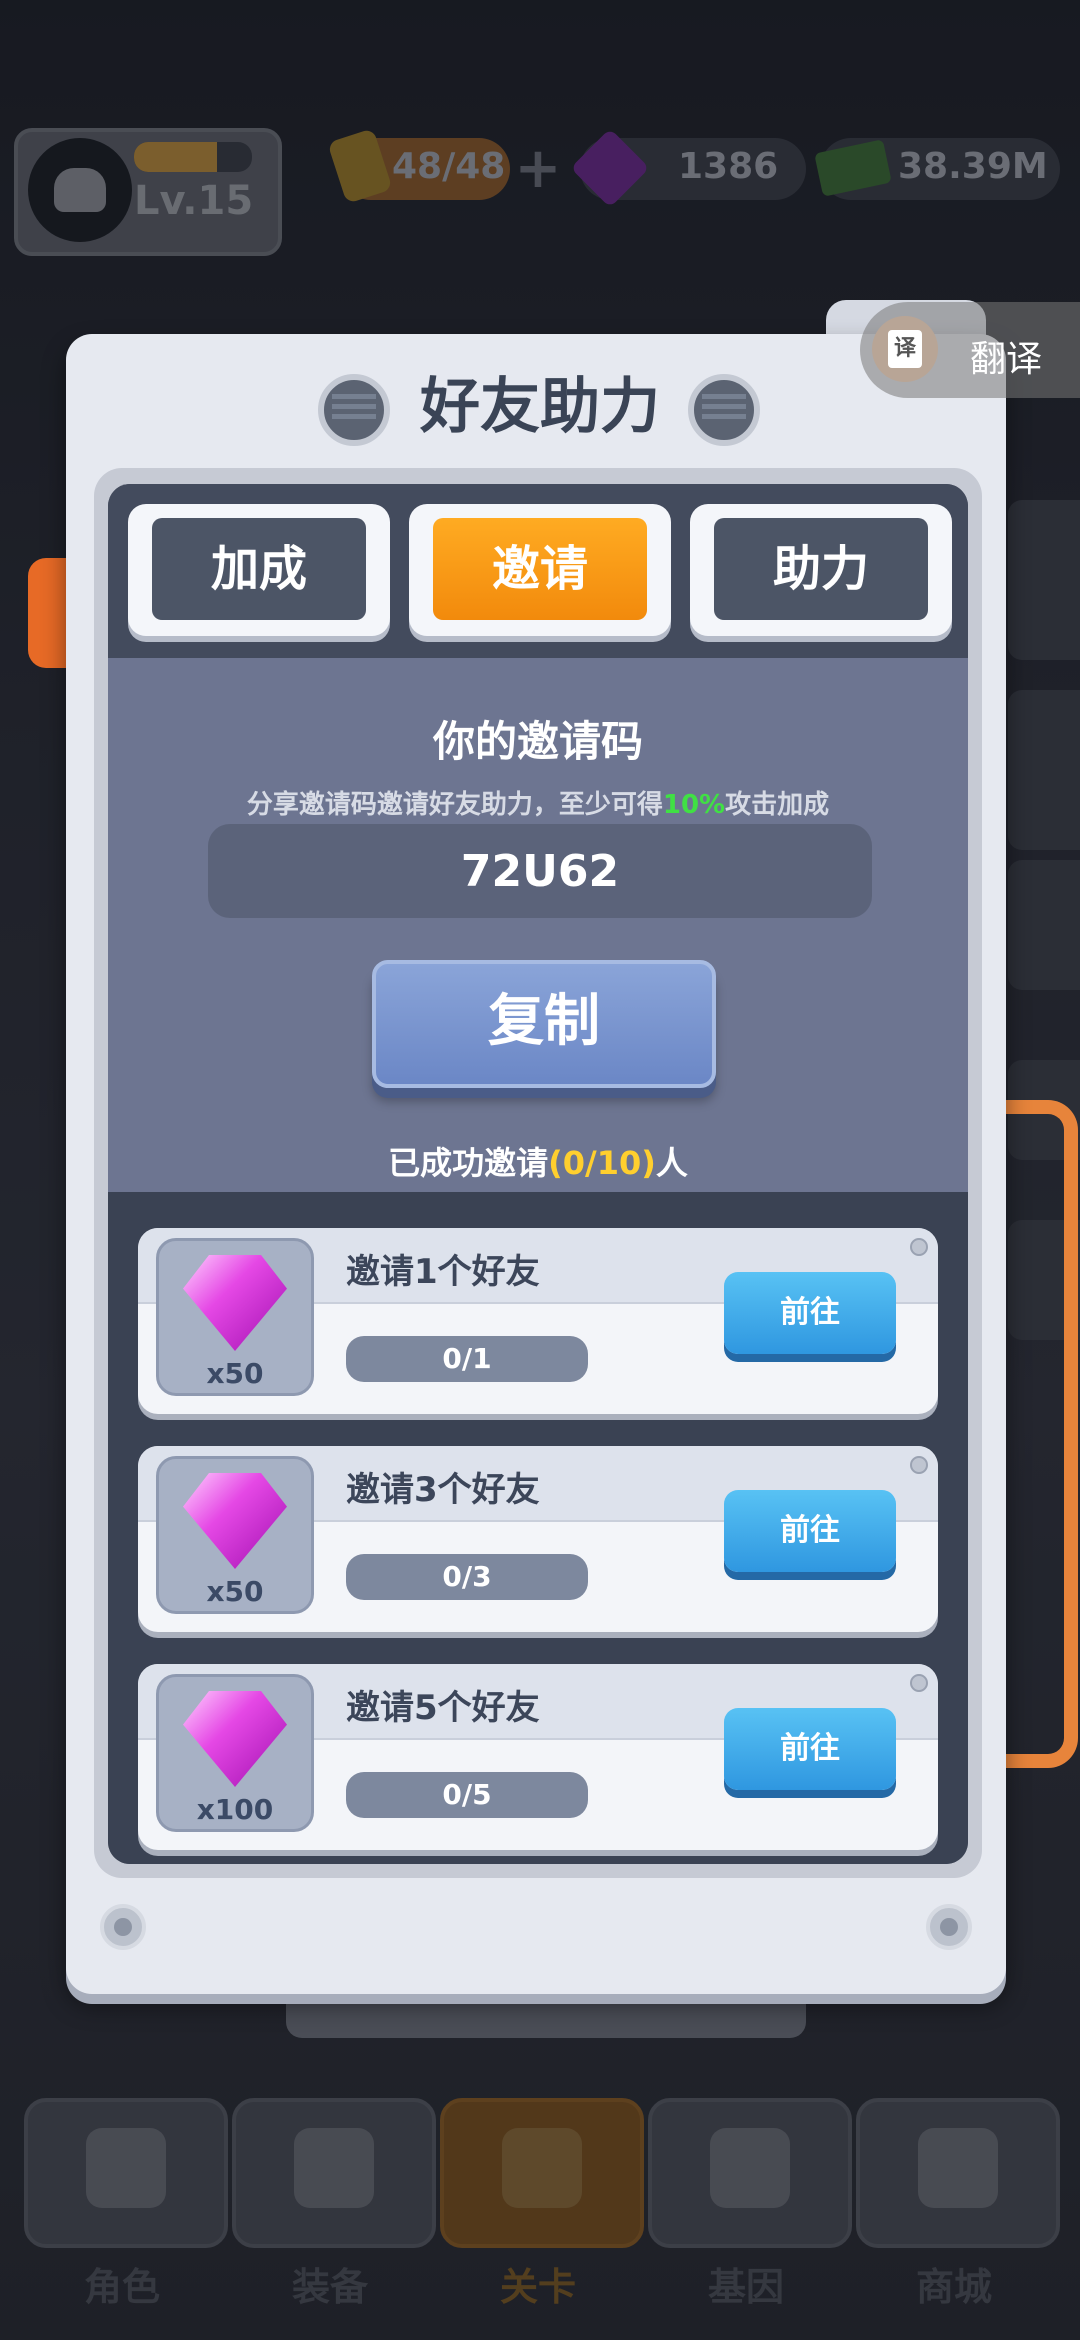 This screenshot has width=1080, height=2340. I want to click on invite-code-title: 你的邀请码, so click(537, 741).